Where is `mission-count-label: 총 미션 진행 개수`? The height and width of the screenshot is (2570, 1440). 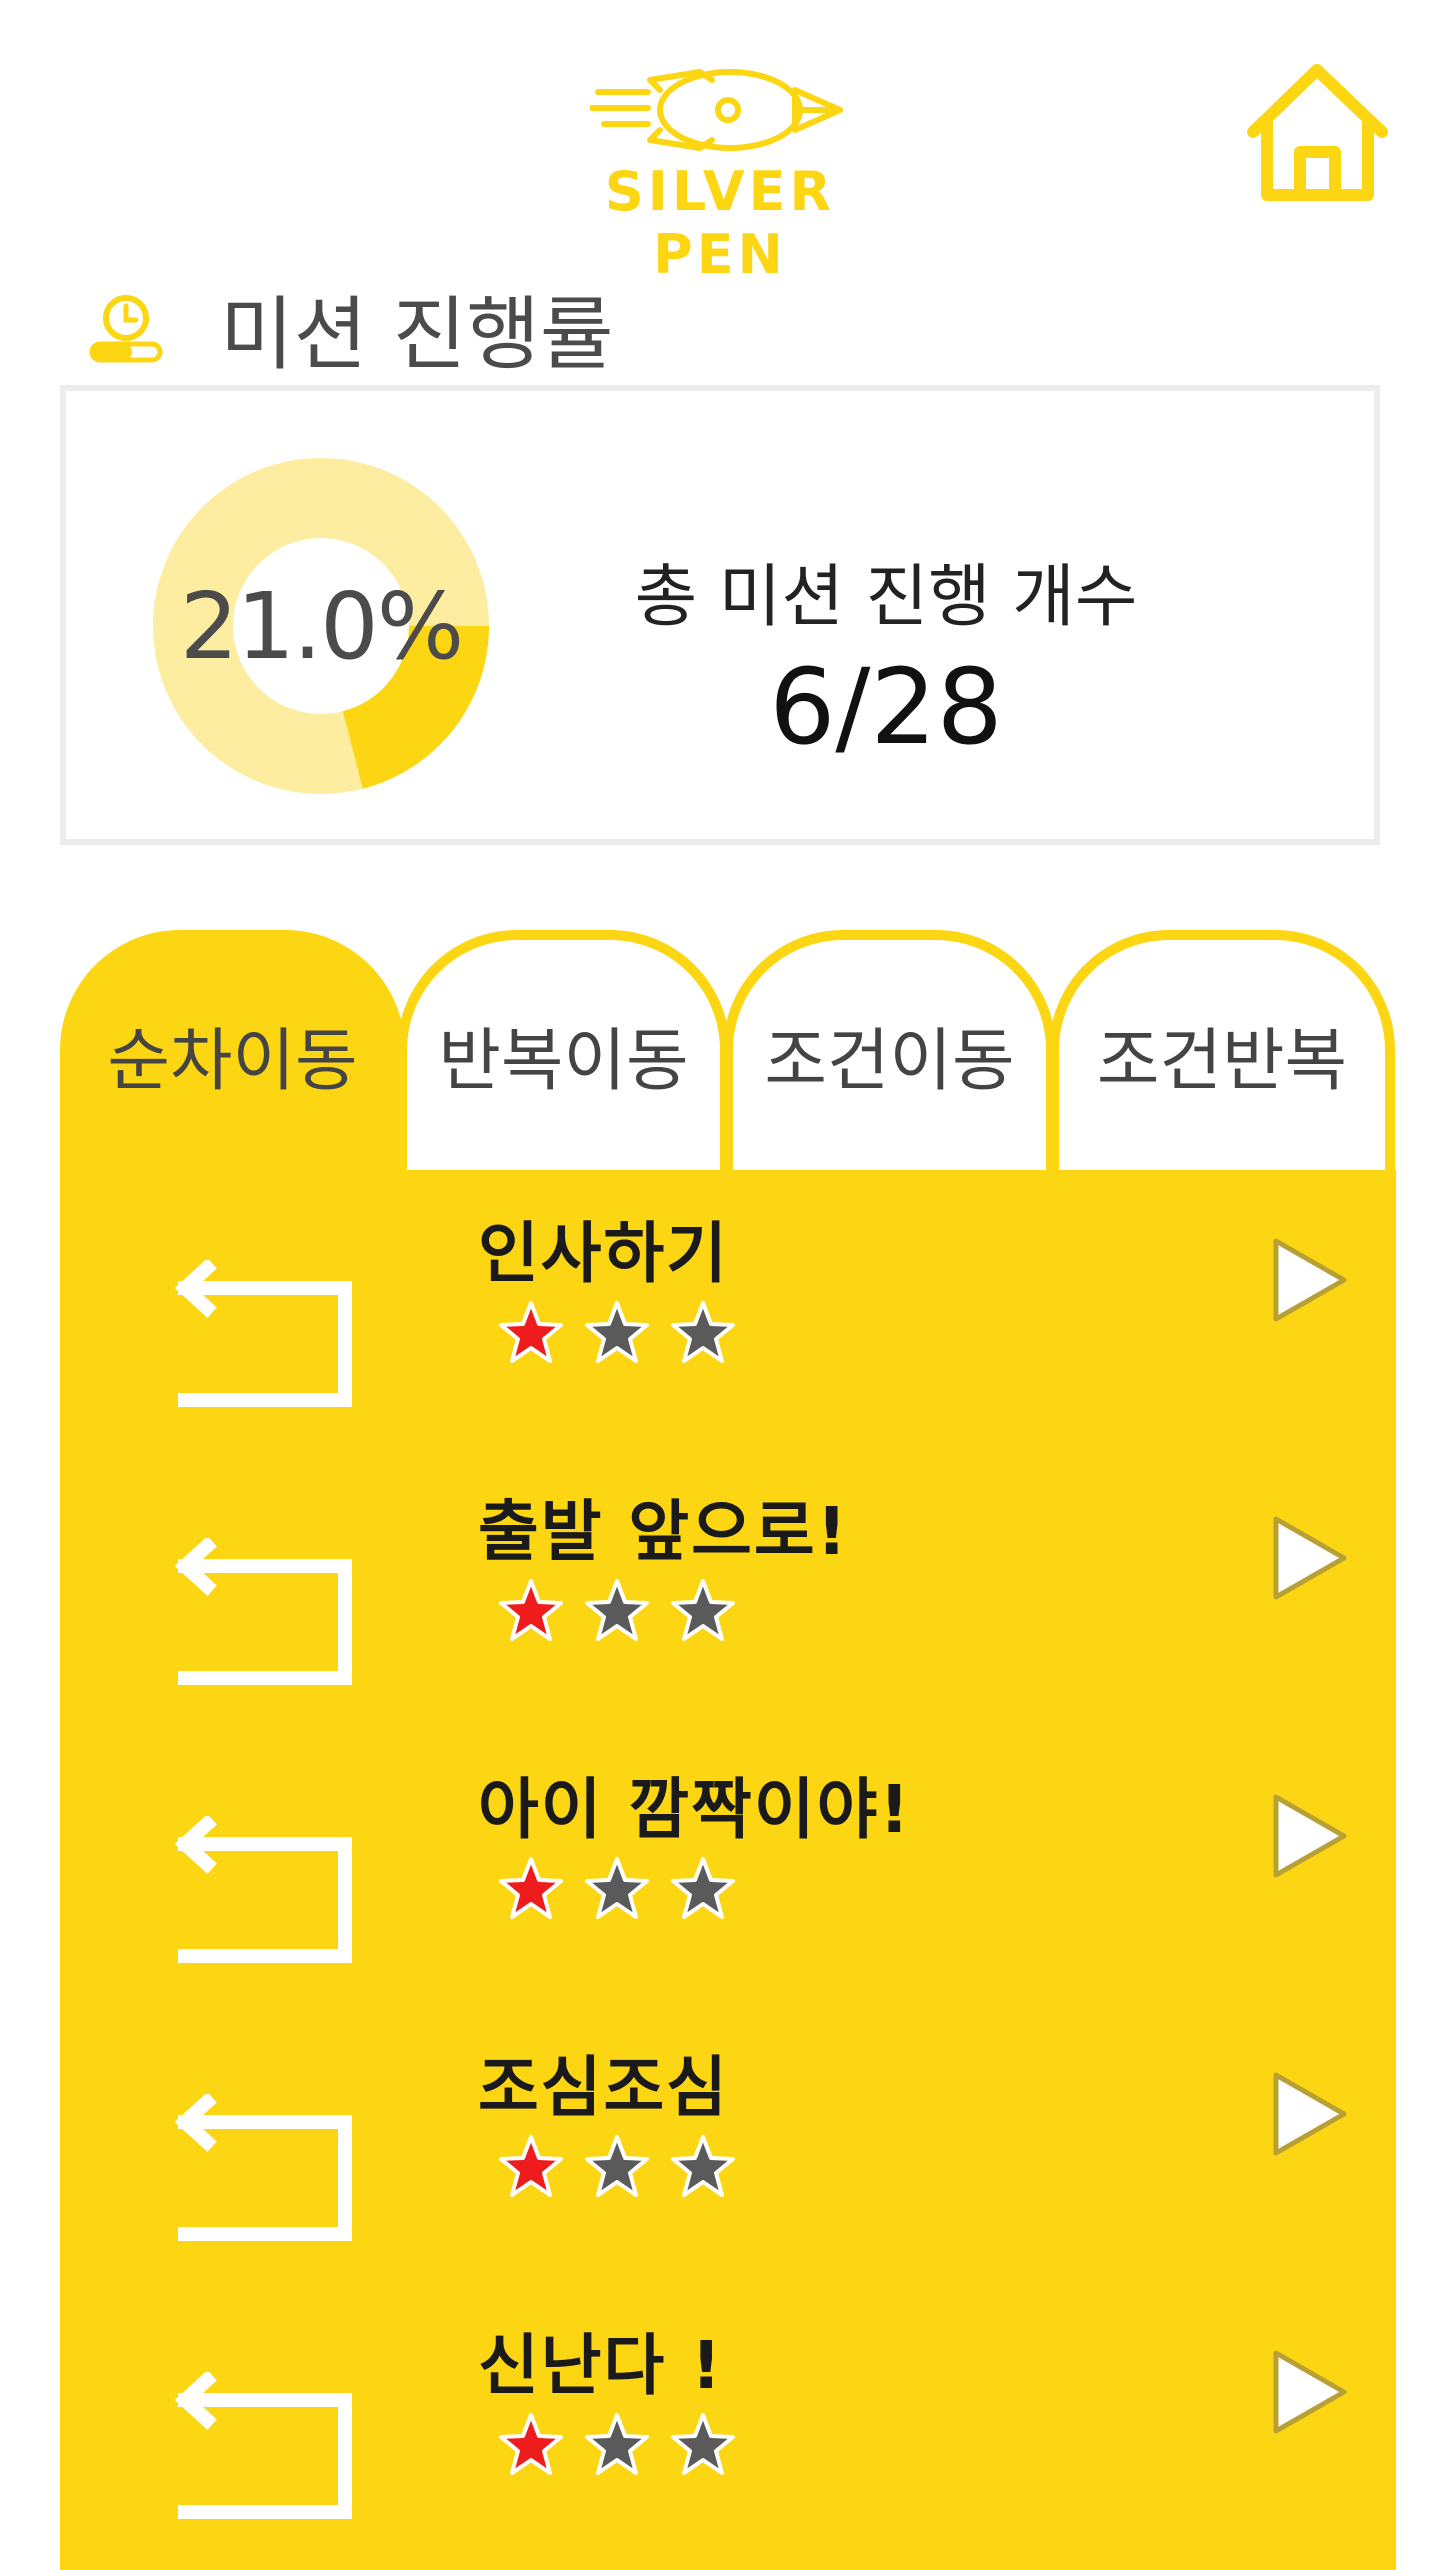 mission-count-label: 총 미션 진행 개수 is located at coordinates (886, 597).